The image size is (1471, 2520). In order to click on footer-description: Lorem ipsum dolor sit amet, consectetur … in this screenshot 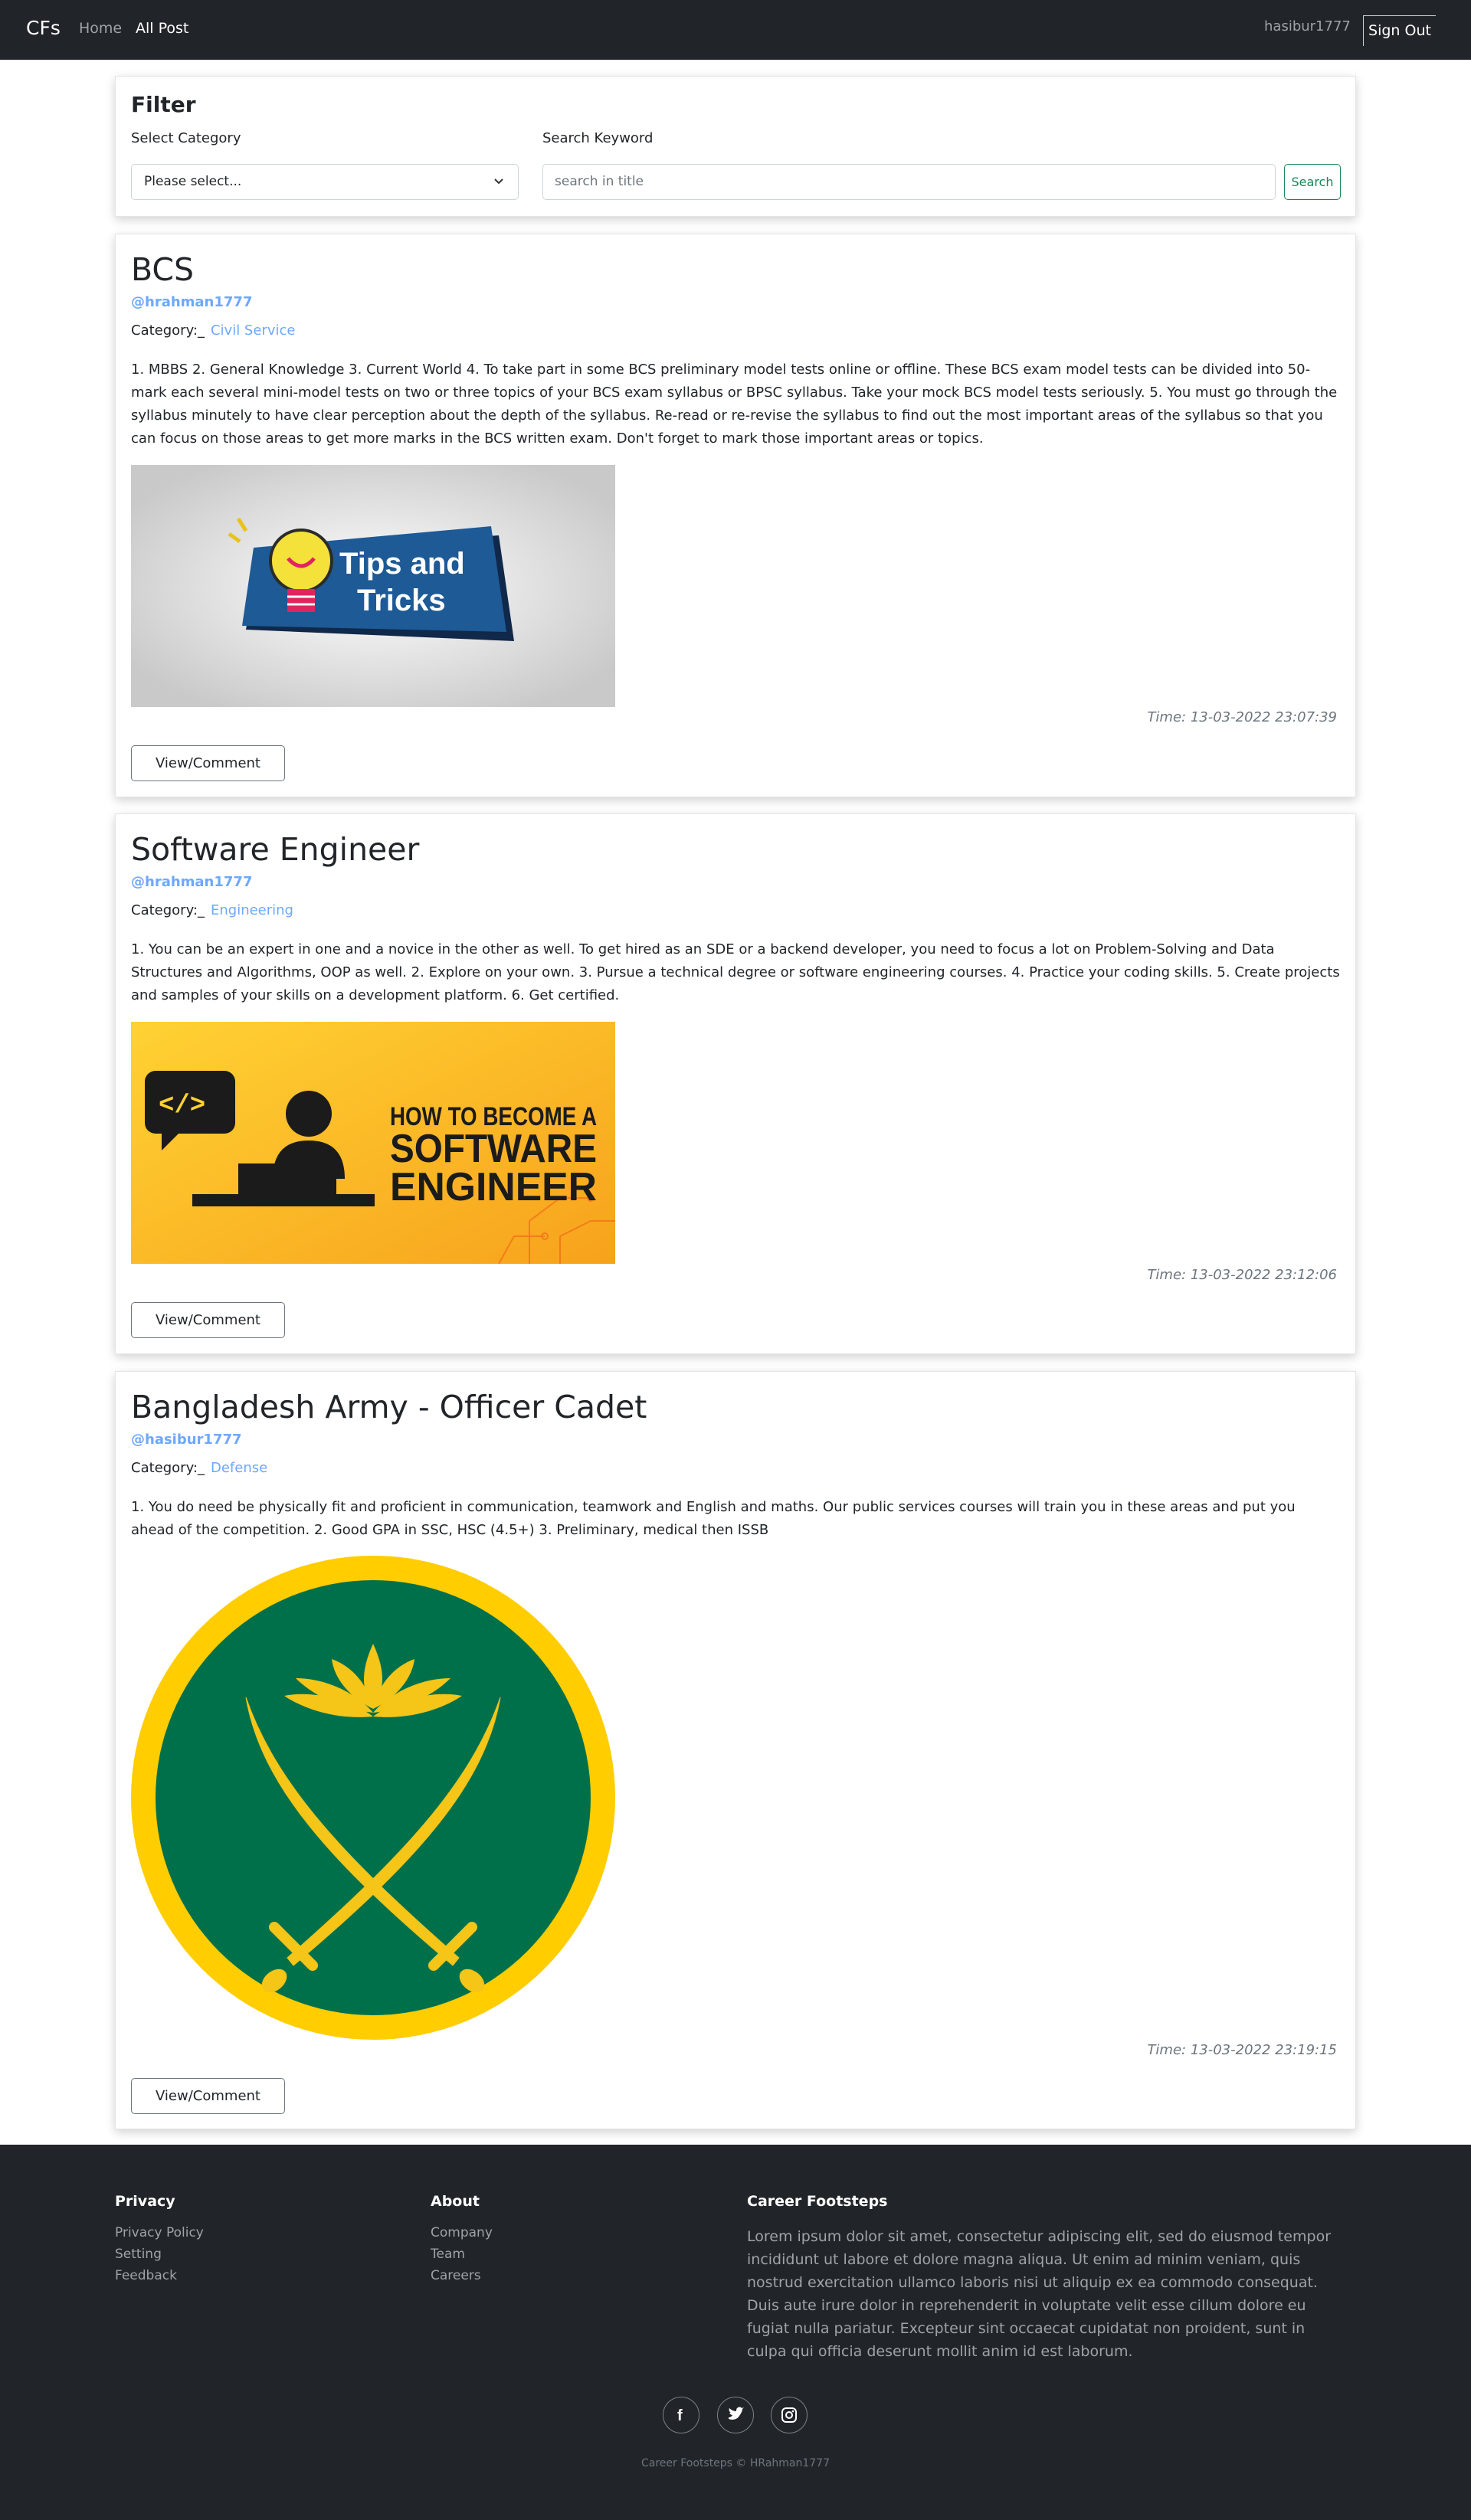, I will do `click(1039, 2294)`.